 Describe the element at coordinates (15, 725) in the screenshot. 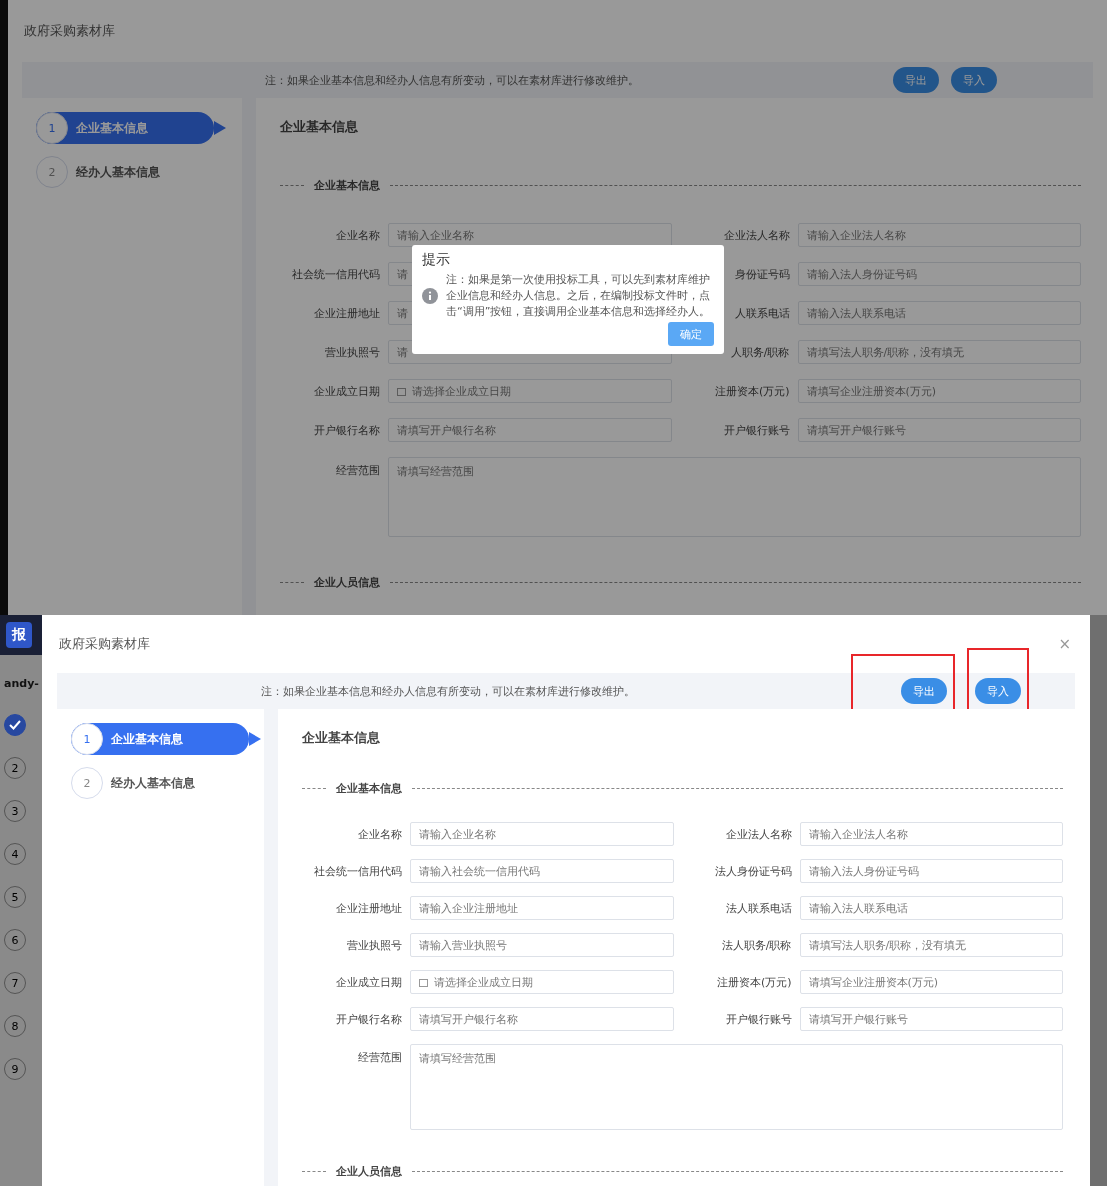

I see `check-step-icon` at that location.